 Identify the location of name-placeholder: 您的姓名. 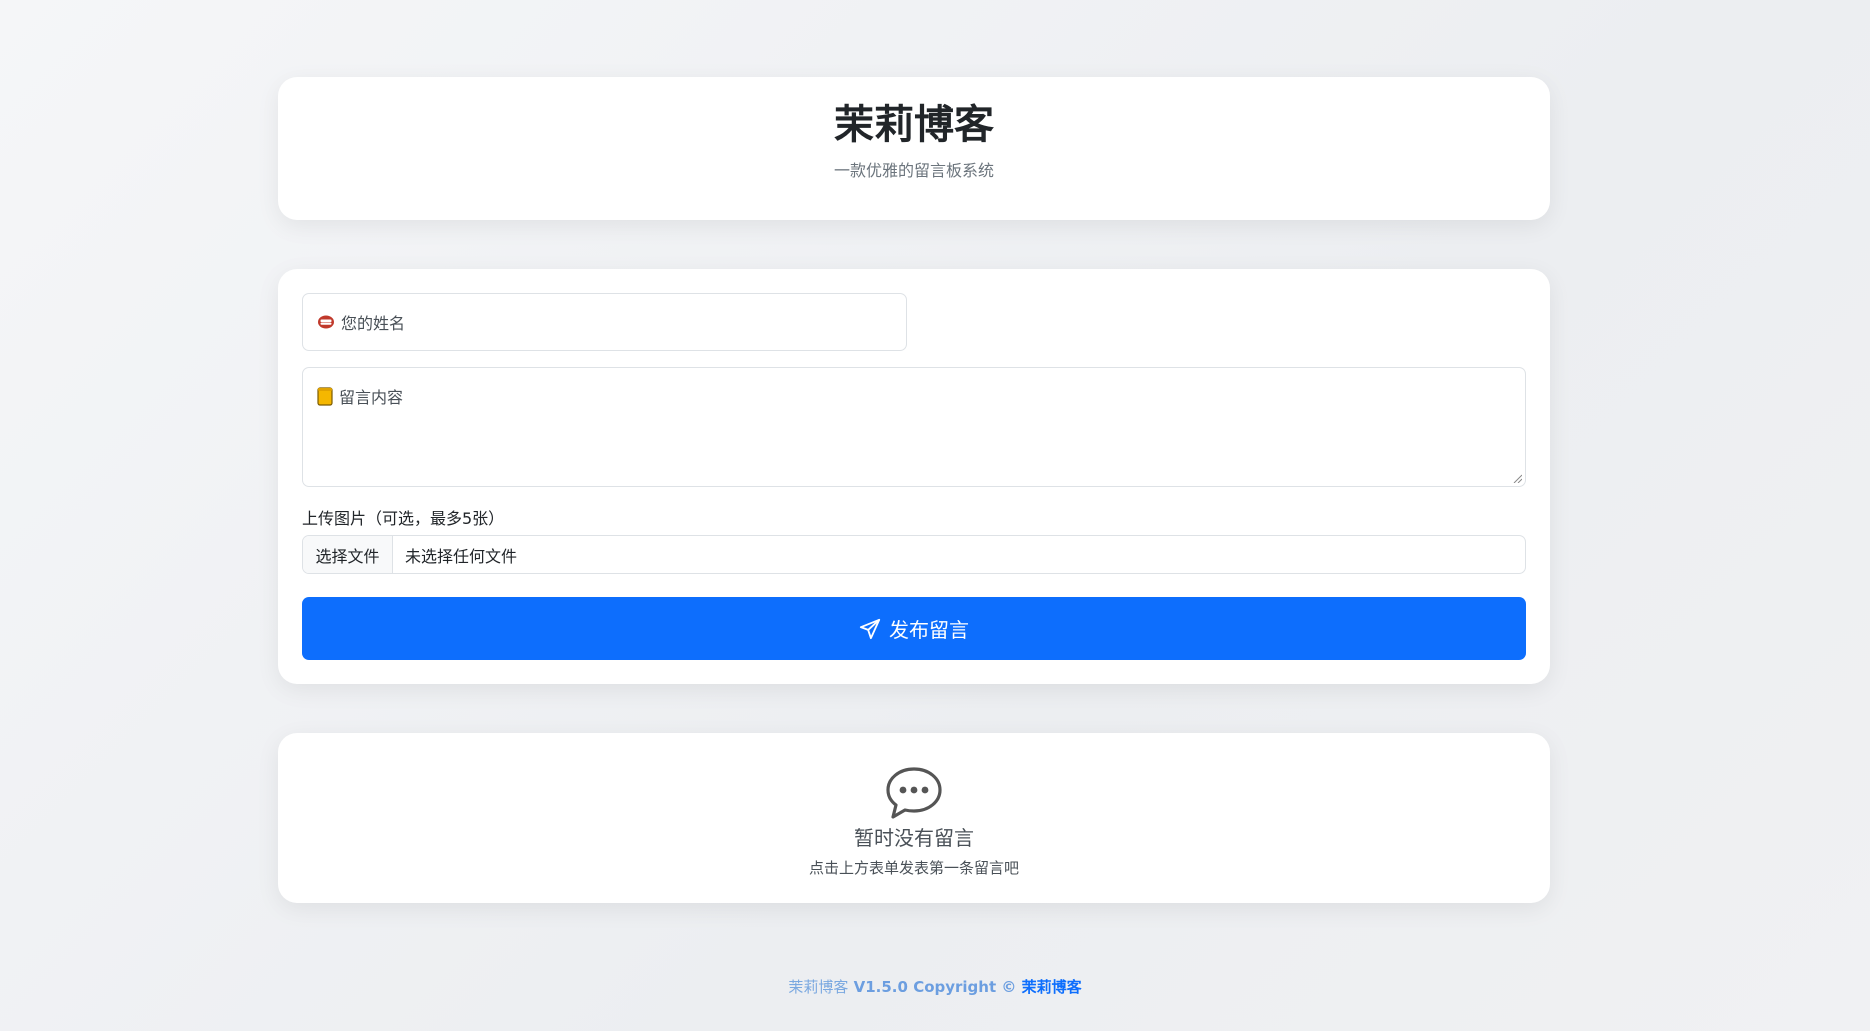
(373, 323).